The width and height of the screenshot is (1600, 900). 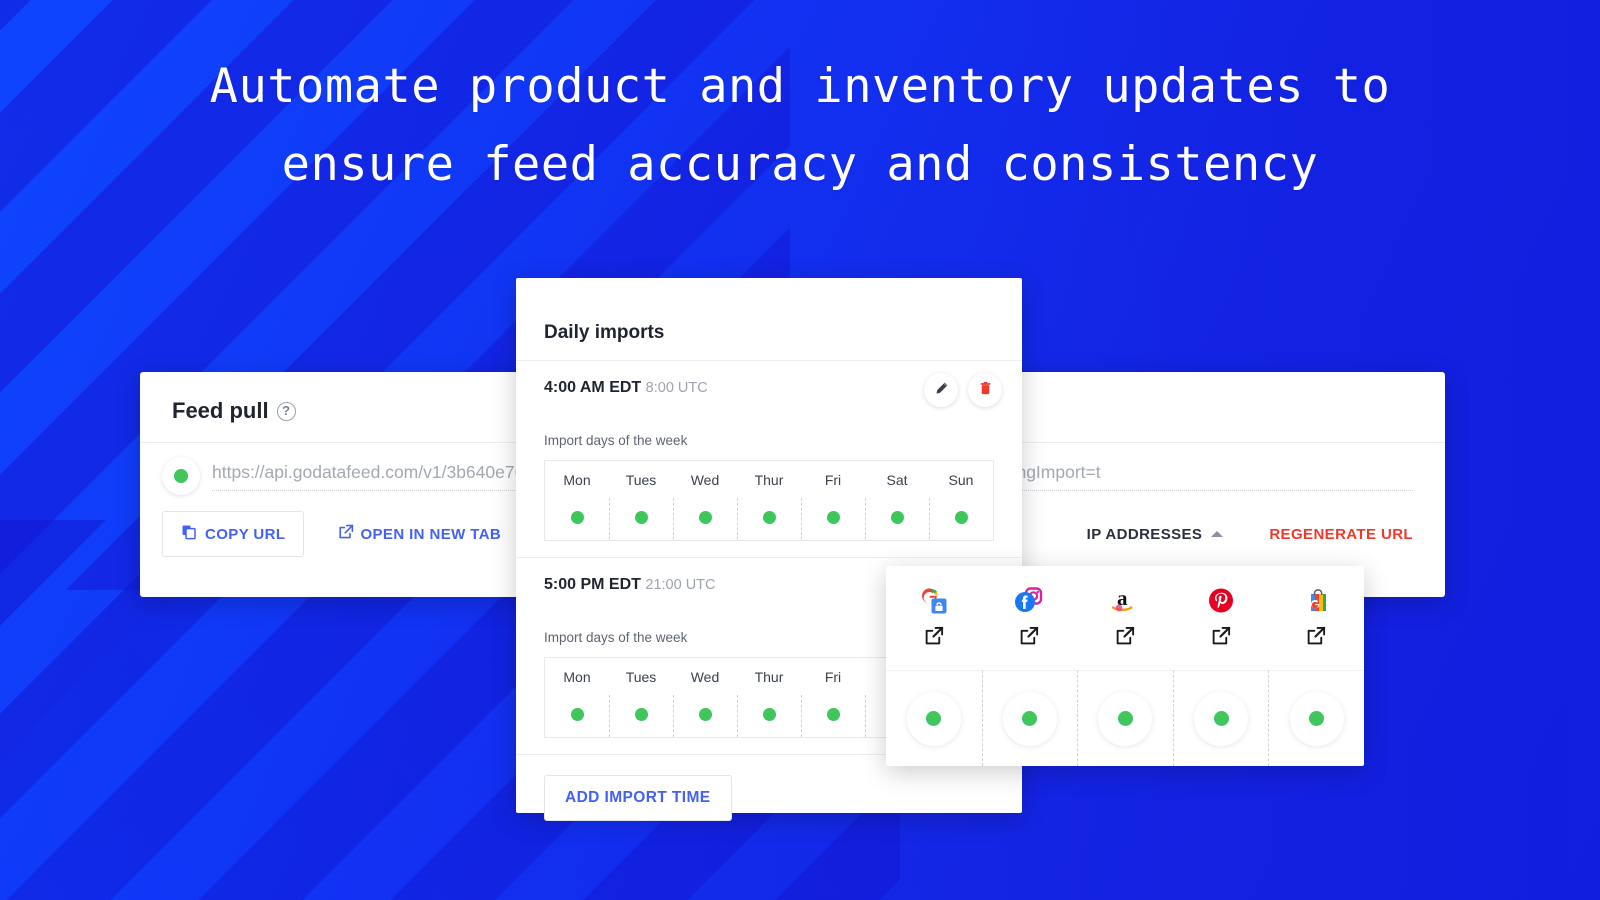 I want to click on channel-column-amazon: a, so click(x=1125, y=666).